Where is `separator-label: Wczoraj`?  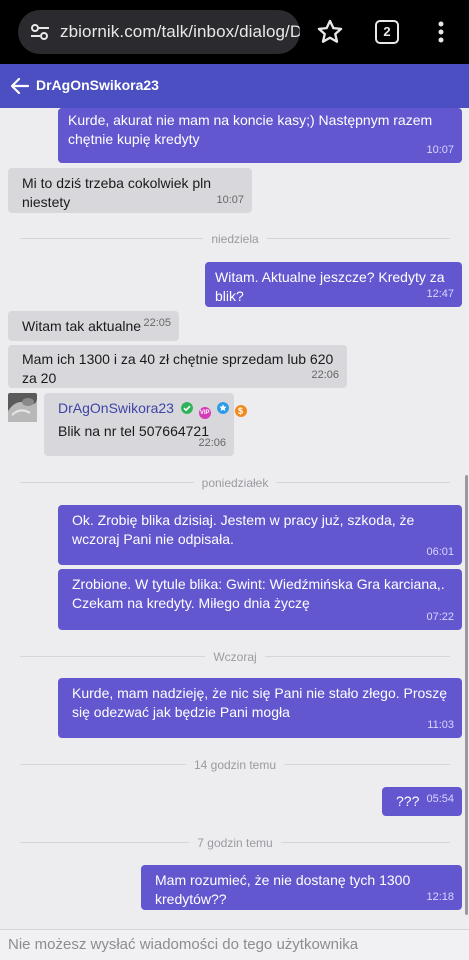 separator-label: Wczoraj is located at coordinates (235, 657).